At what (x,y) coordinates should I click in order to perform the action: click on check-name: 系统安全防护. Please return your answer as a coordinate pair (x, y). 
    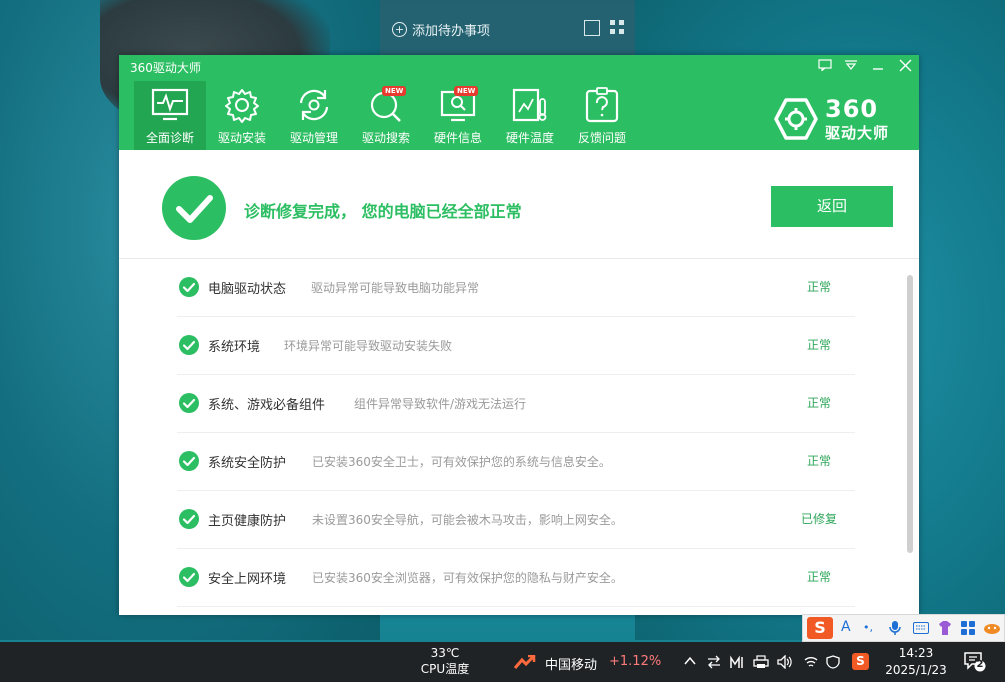
    Looking at the image, I should click on (247, 463).